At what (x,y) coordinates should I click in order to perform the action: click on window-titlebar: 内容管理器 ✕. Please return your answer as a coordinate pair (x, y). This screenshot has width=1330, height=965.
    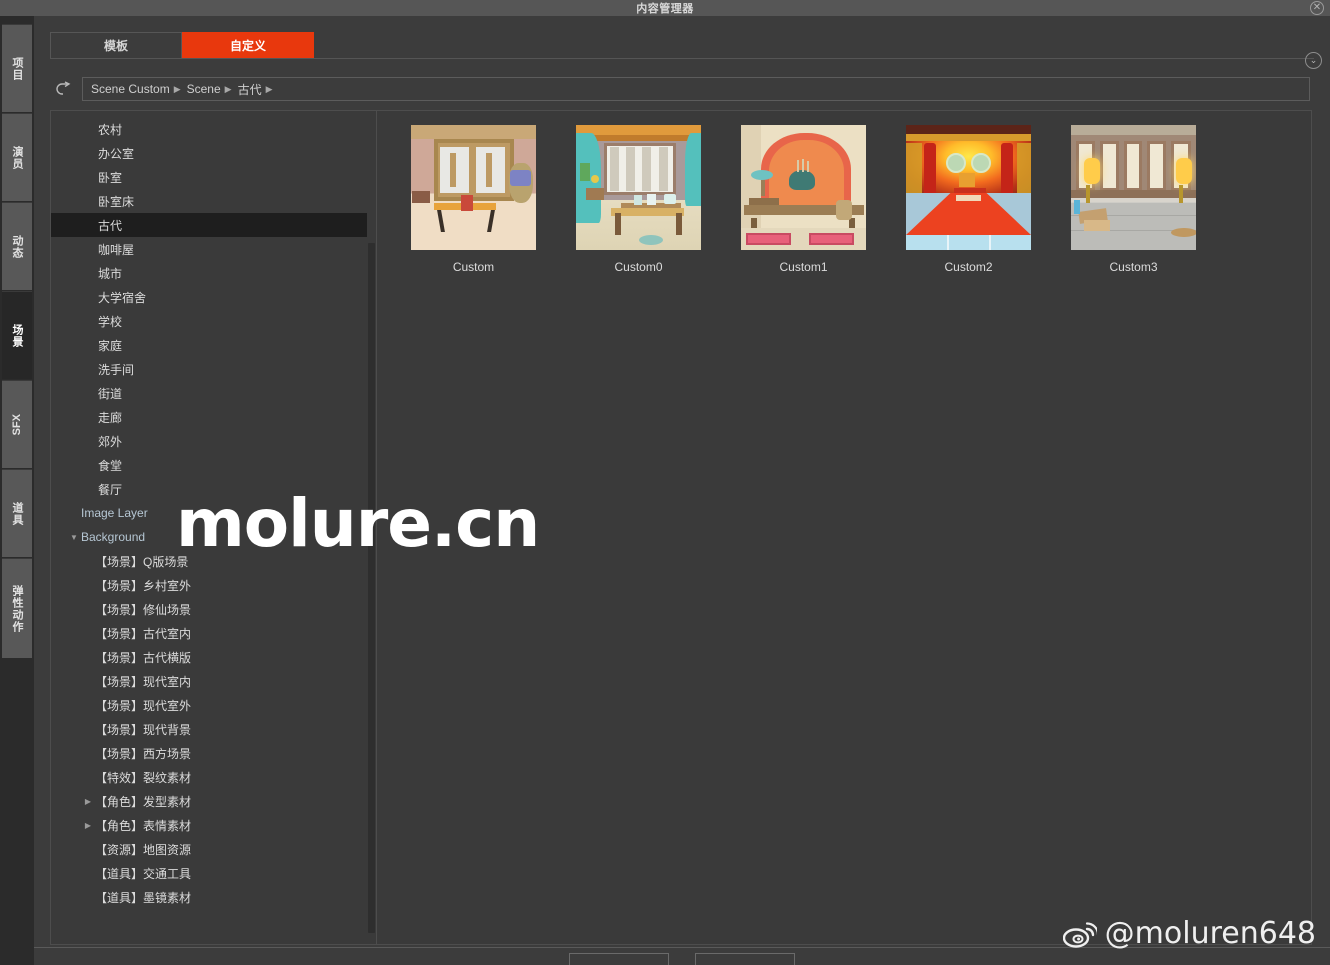
    Looking at the image, I should click on (665, 8).